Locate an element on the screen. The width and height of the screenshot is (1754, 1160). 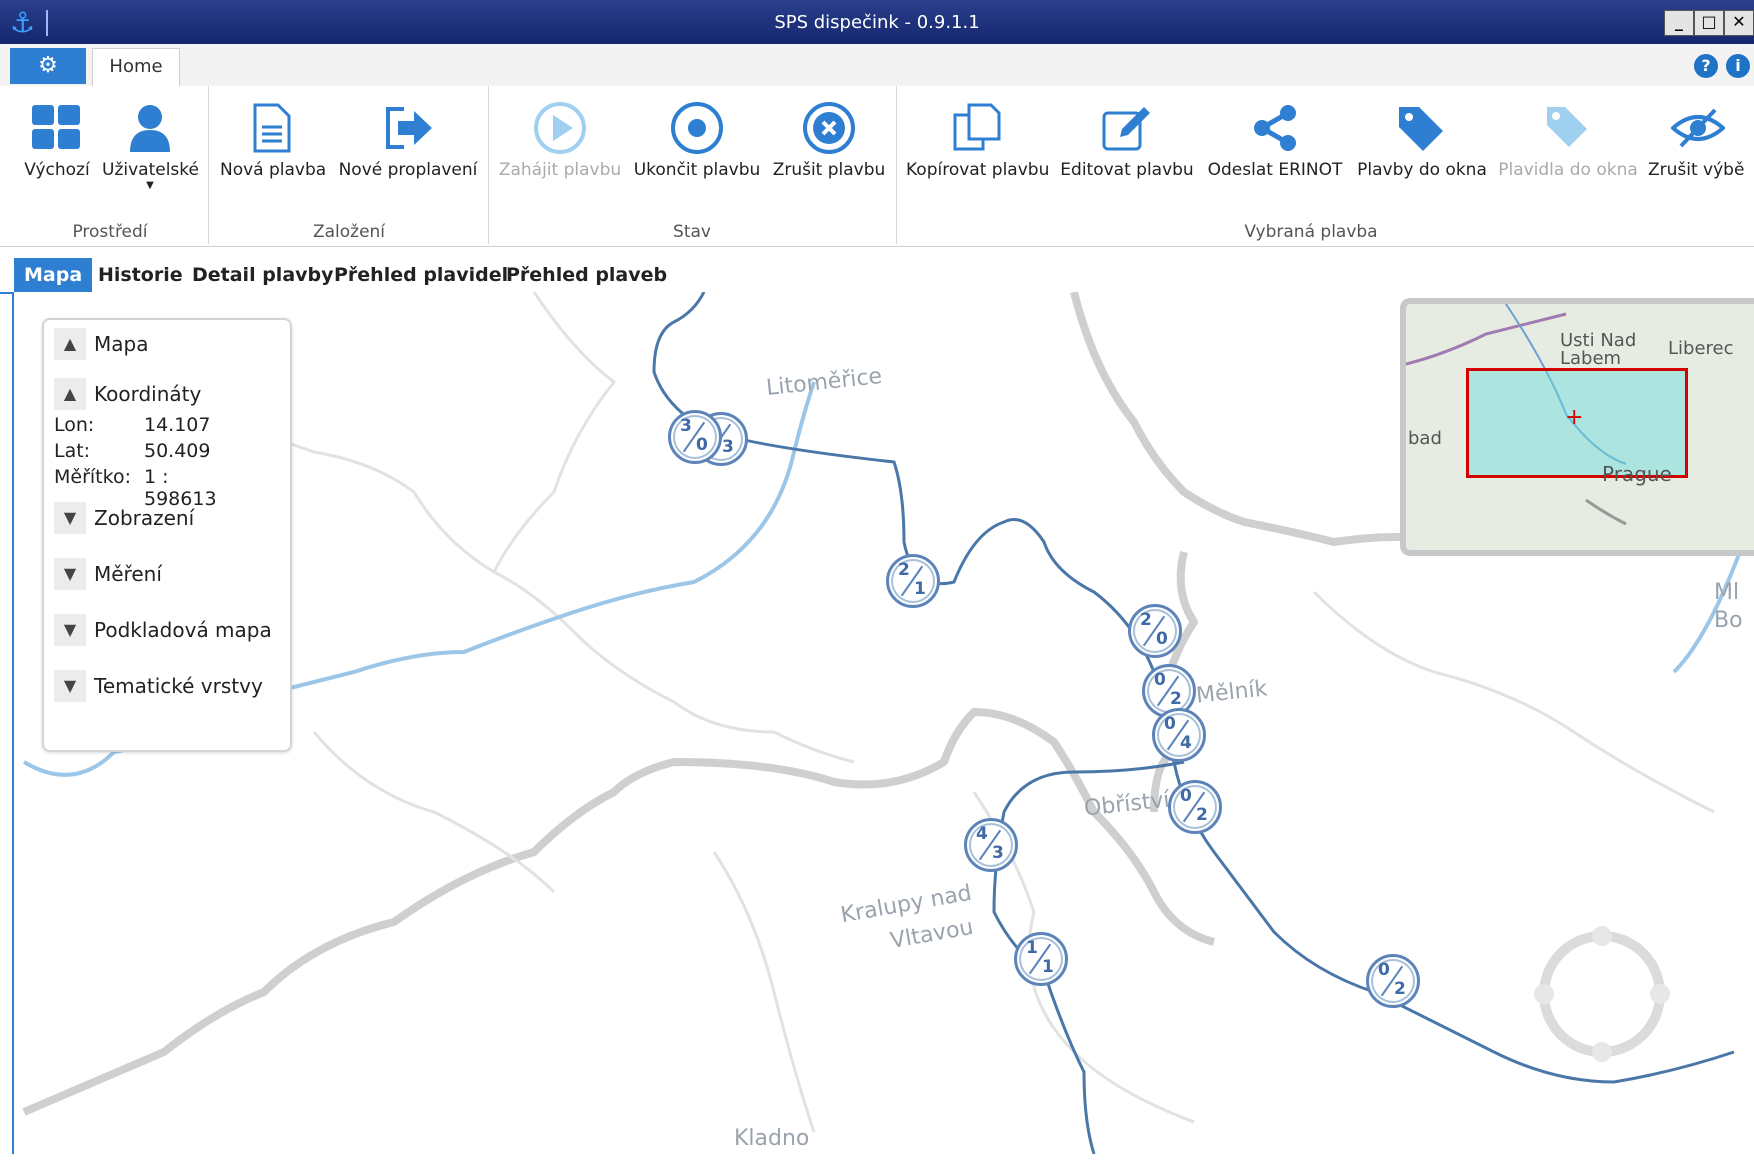
nove-proplaveni-button: Nové proplavení is located at coordinates (408, 156).